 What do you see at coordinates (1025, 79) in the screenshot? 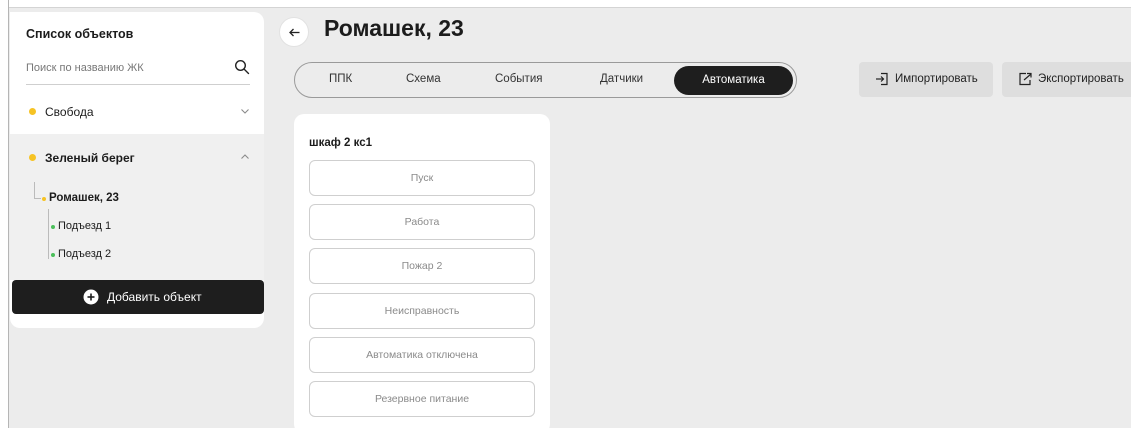
I see `export-icon` at bounding box center [1025, 79].